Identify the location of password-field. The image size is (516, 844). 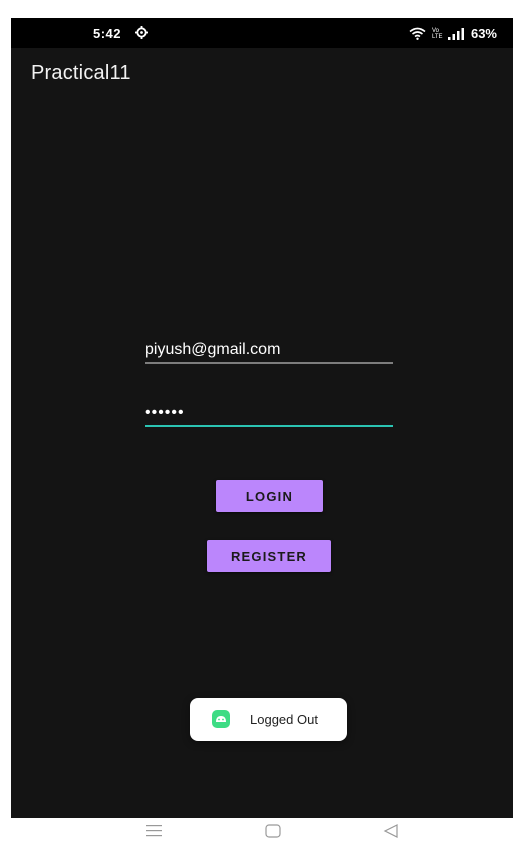
(269, 415).